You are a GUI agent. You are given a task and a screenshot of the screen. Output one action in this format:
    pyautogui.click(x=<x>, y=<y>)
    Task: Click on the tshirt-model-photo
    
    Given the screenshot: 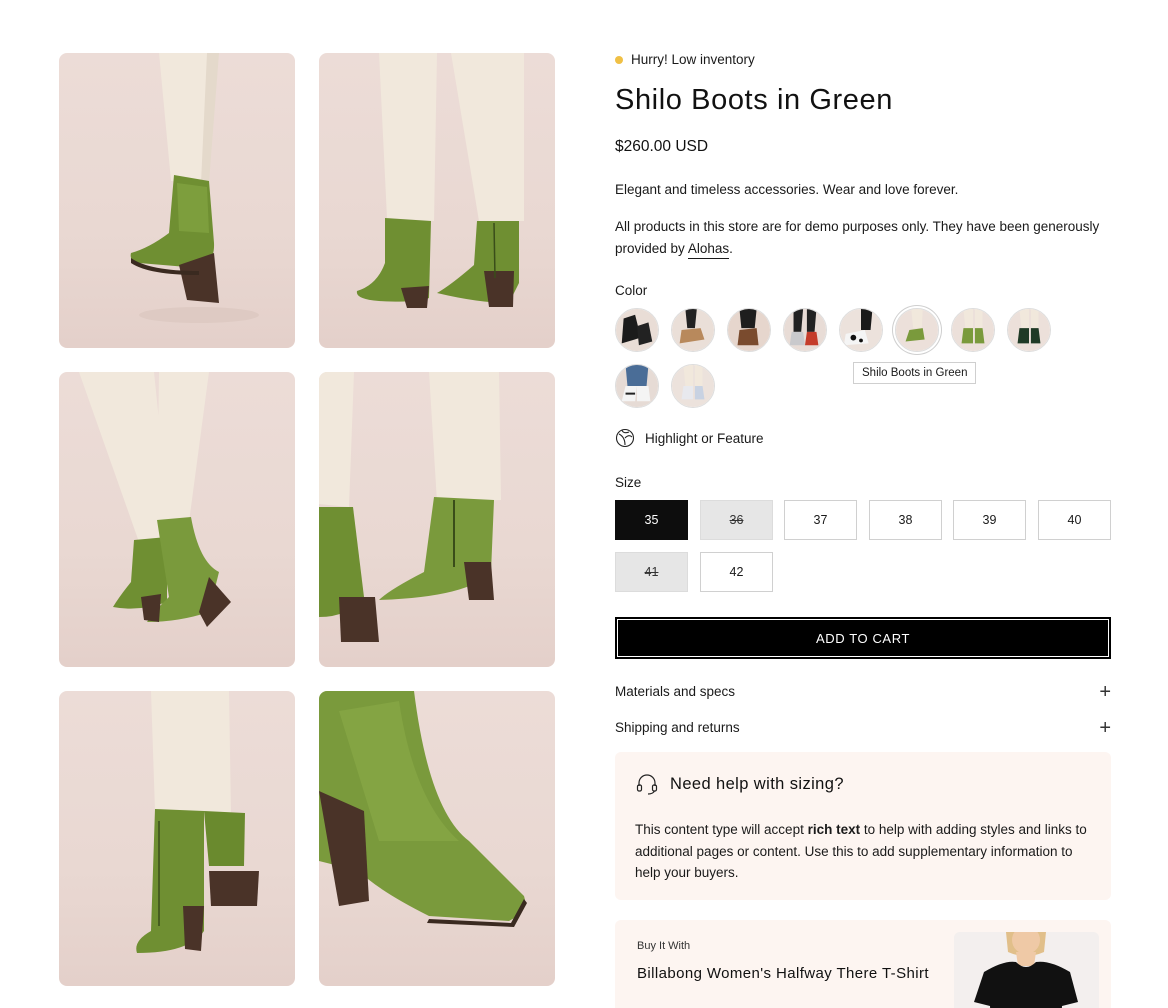 What is the action you would take?
    pyautogui.click(x=1026, y=970)
    